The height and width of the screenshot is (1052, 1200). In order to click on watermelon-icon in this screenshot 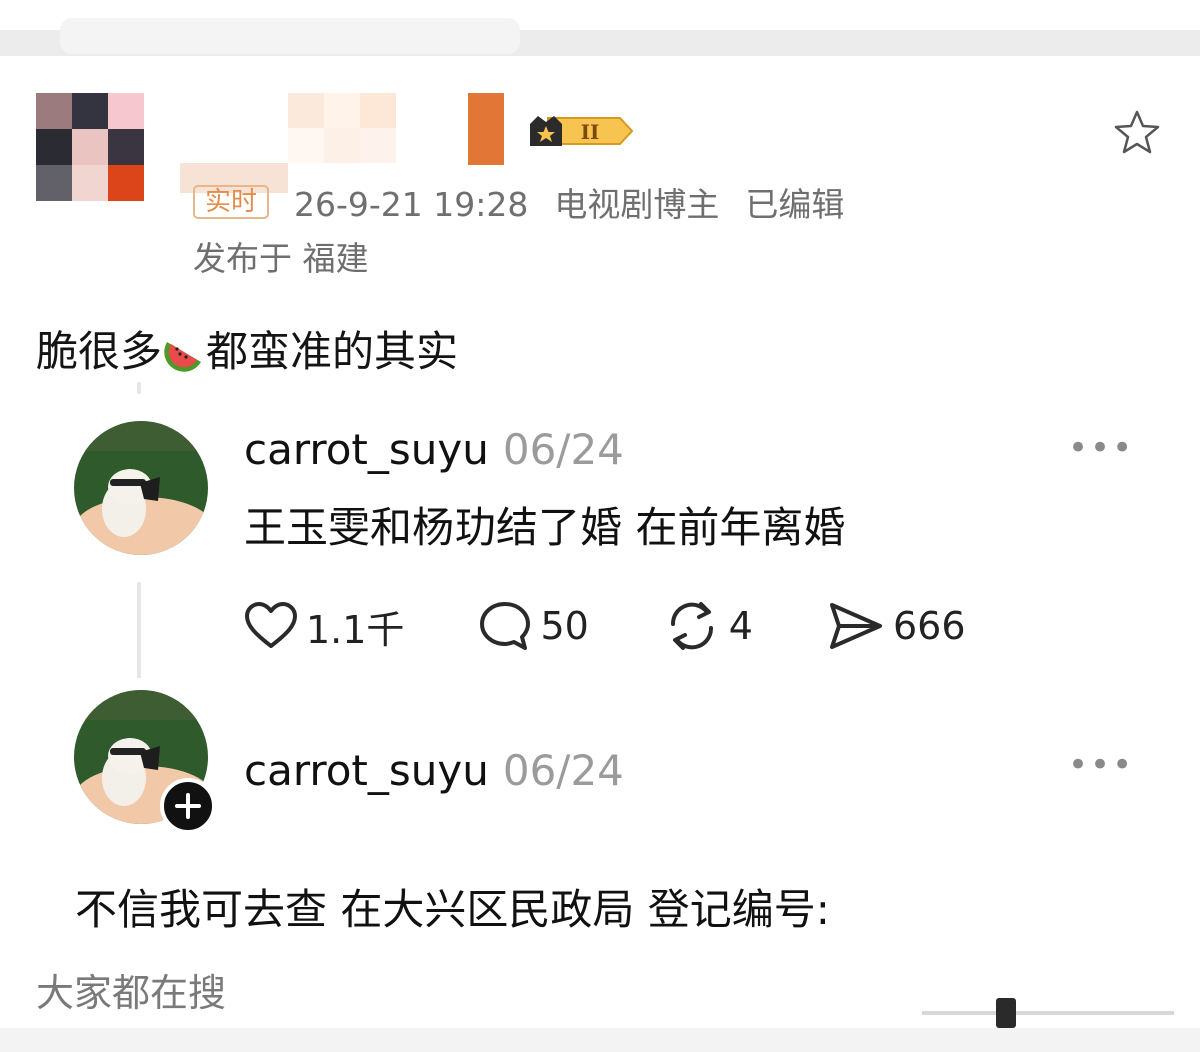, I will do `click(183, 357)`.